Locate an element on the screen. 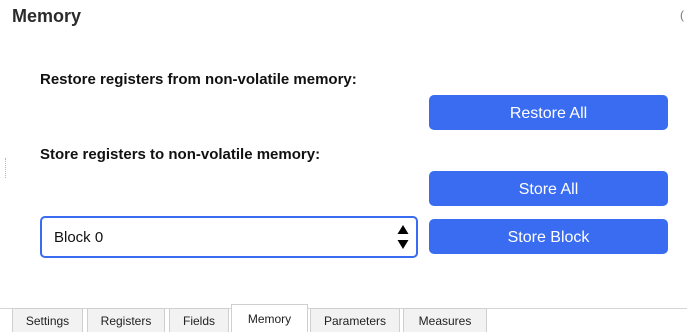 This screenshot has height=332, width=687. tab-parameters: Parameters is located at coordinates (355, 320).